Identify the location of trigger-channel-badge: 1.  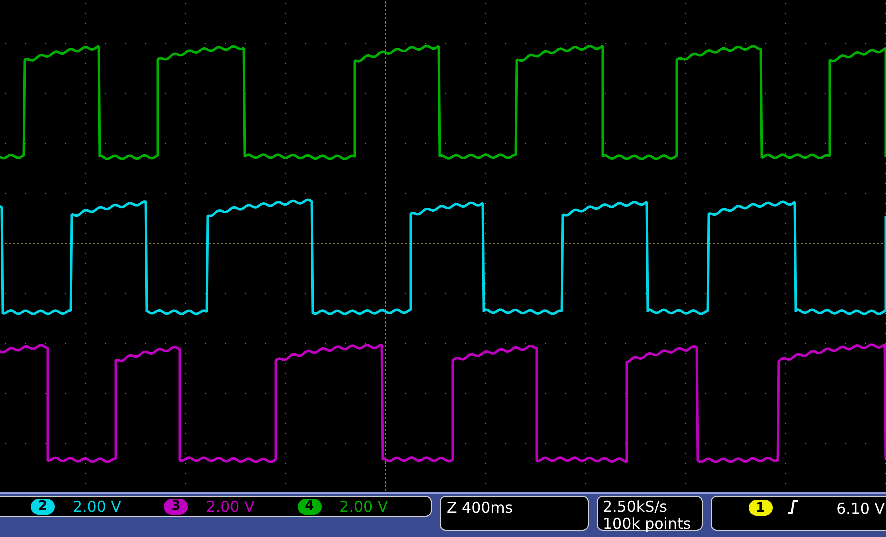
(760, 508).